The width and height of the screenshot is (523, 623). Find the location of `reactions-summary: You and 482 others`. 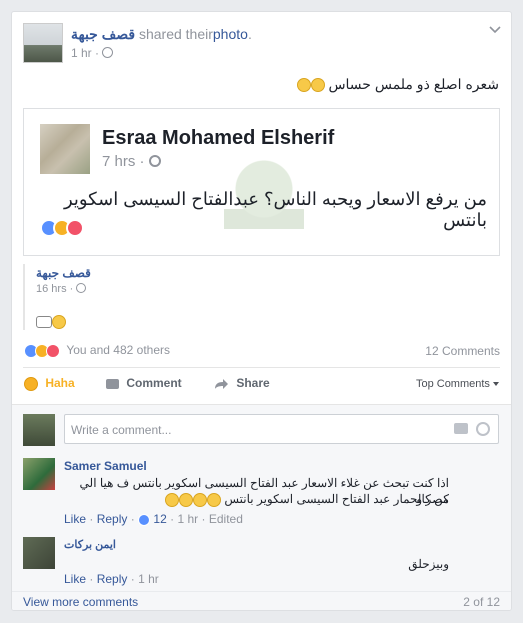

reactions-summary: You and 482 others is located at coordinates (97, 350).